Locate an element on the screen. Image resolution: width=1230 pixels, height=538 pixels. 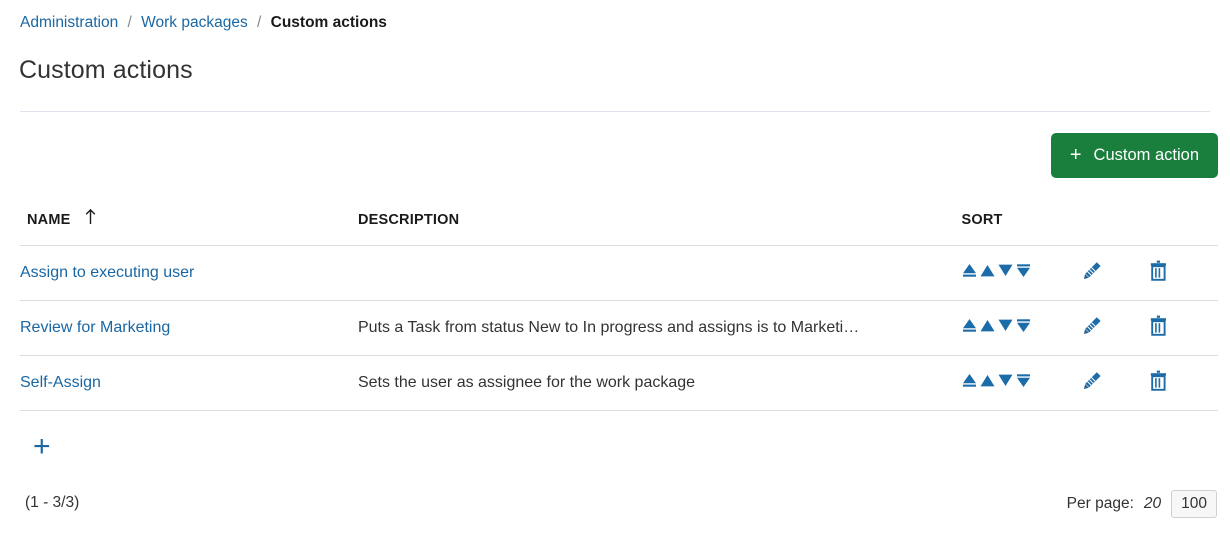
pagination-range: (1 - 3/3) is located at coordinates (52, 502).